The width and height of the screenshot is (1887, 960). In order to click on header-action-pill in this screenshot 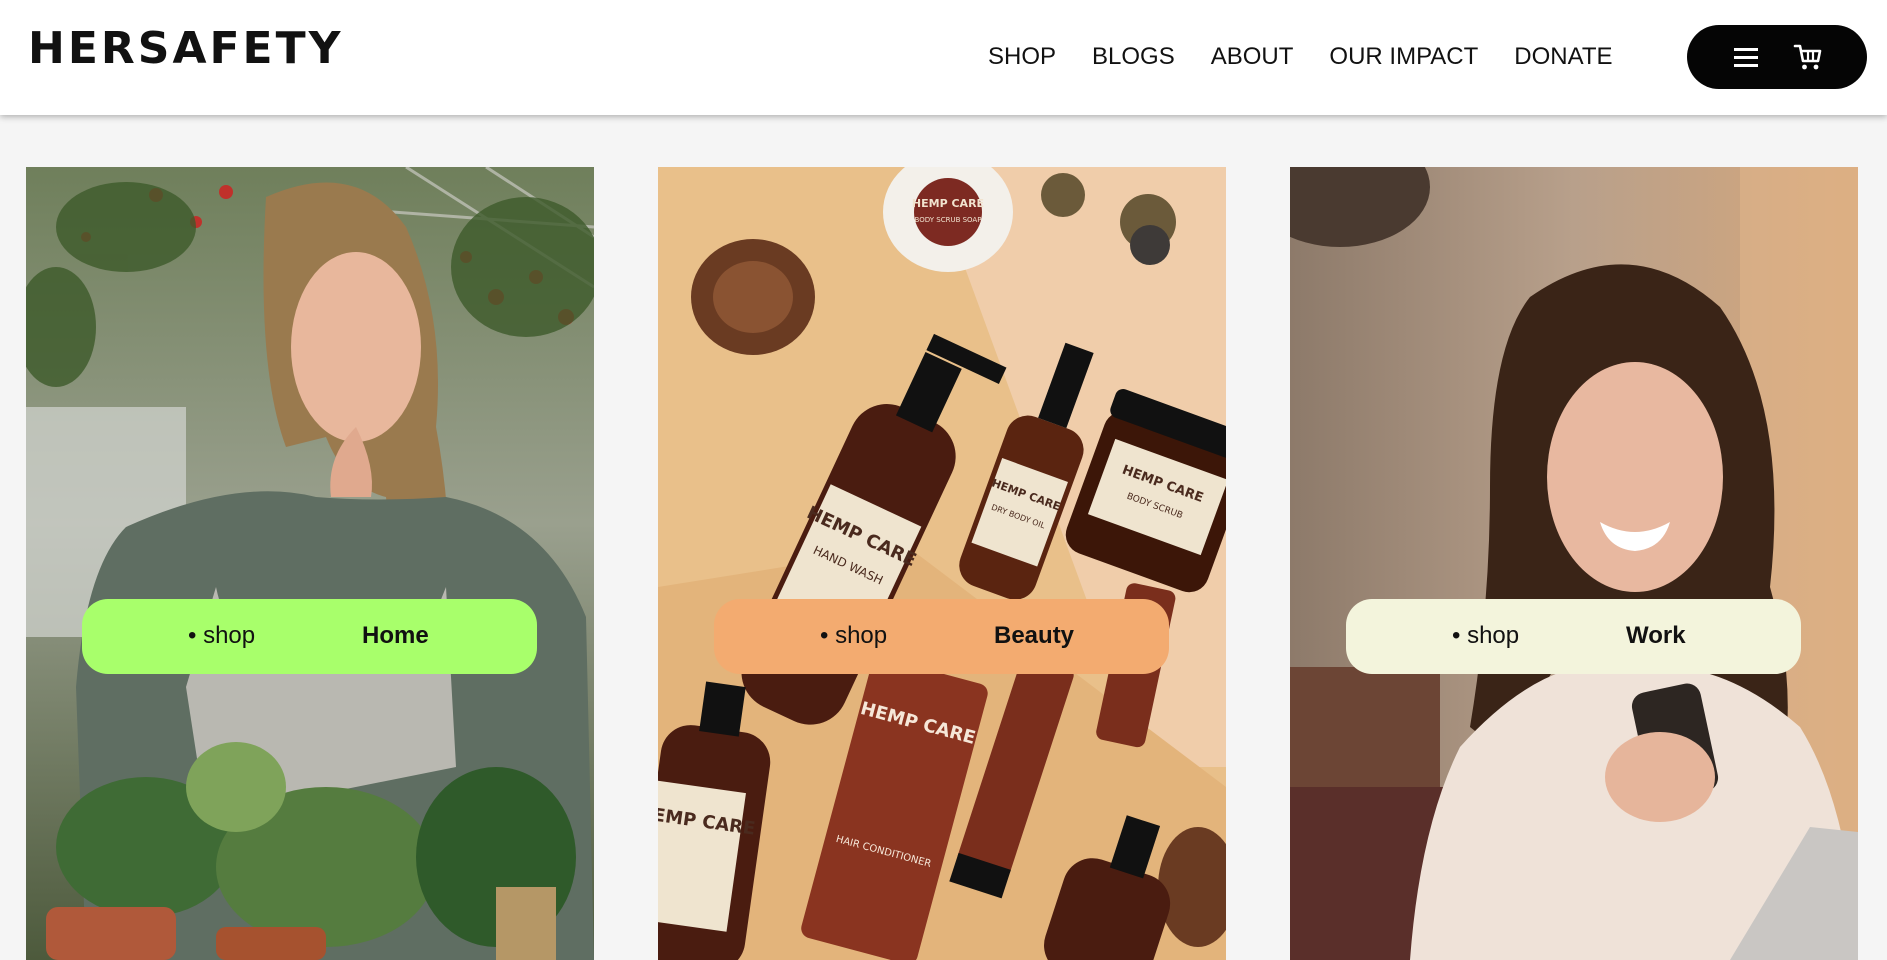, I will do `click(1777, 57)`.